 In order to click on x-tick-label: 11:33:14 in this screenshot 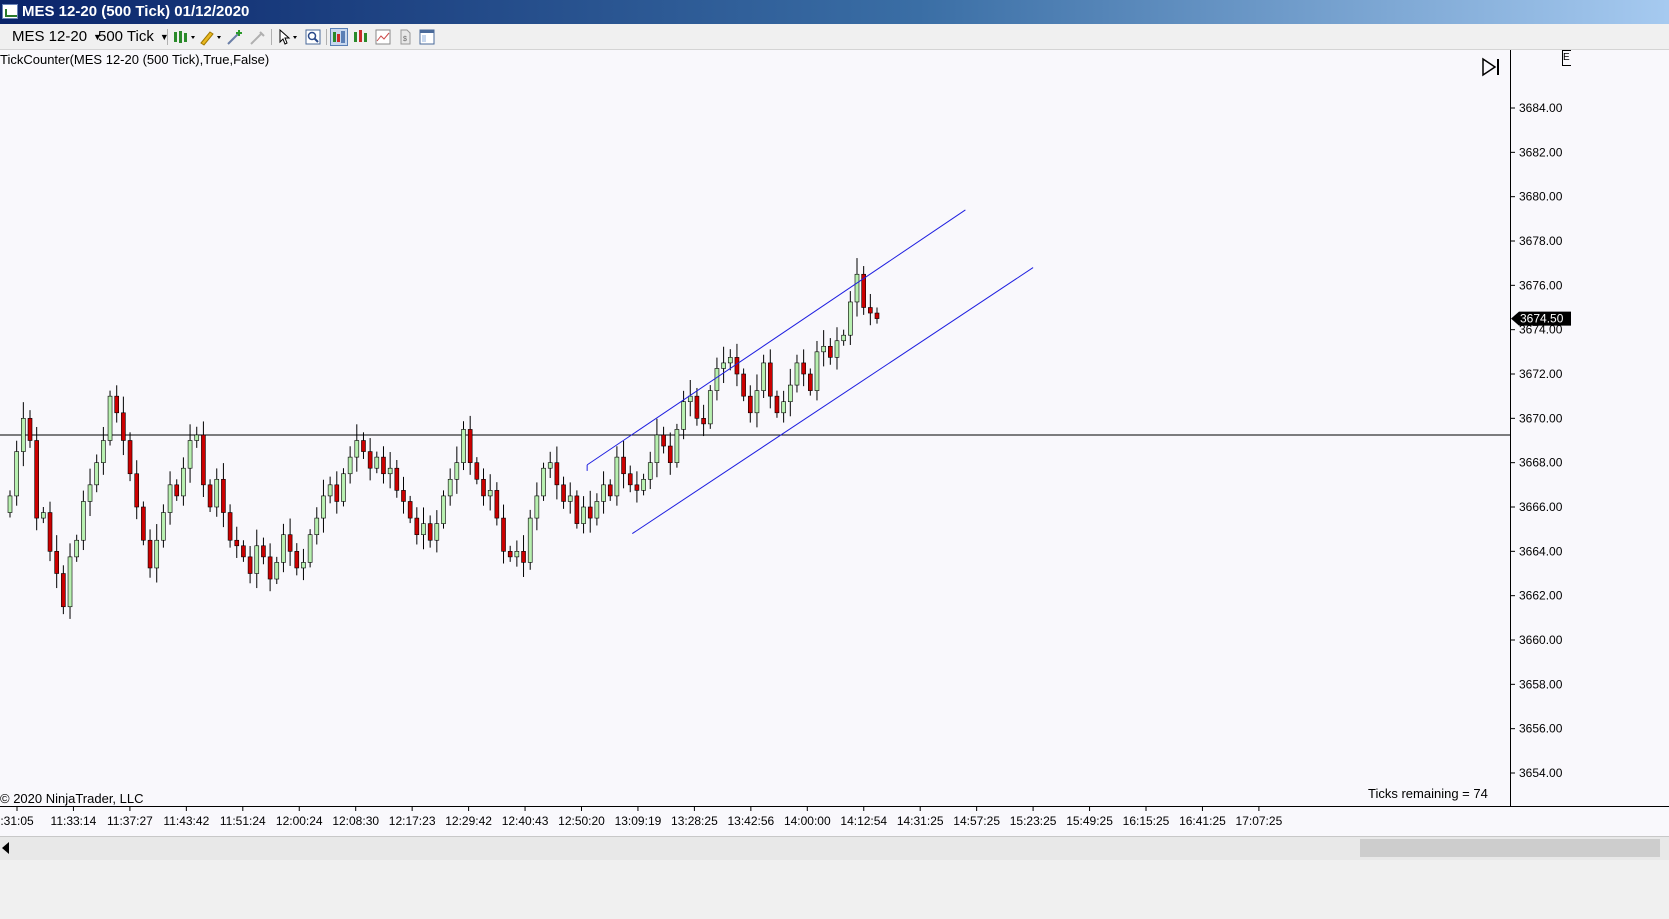, I will do `click(74, 821)`.